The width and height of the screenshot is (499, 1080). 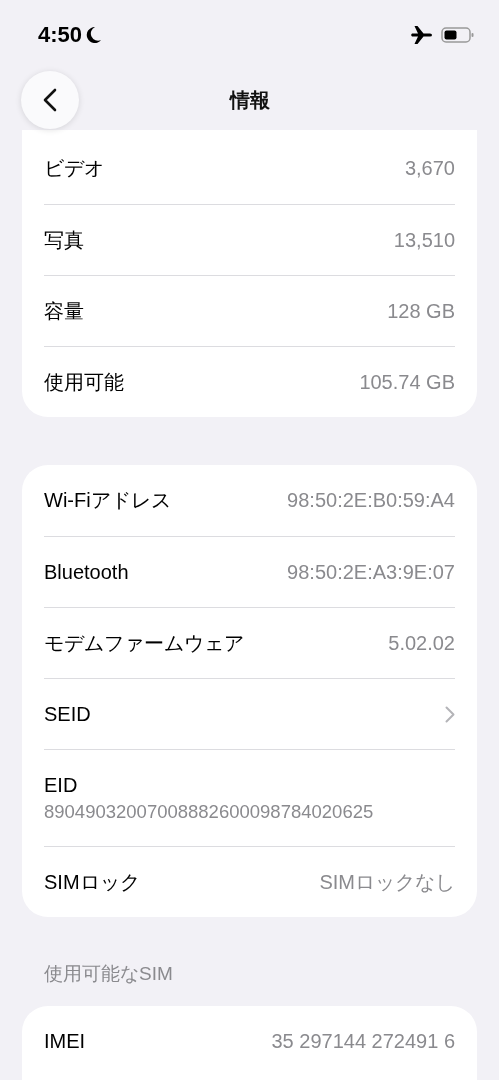 I want to click on row-value: 35 297144 272491 6, so click(x=363, y=1041).